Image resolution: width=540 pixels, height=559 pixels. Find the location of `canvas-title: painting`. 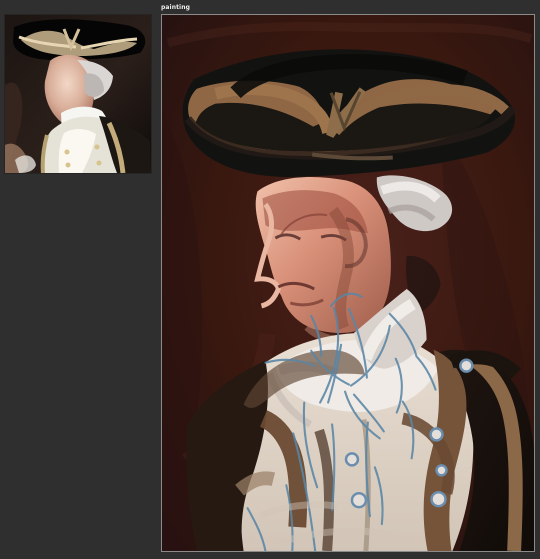

canvas-title: painting is located at coordinates (175, 7).